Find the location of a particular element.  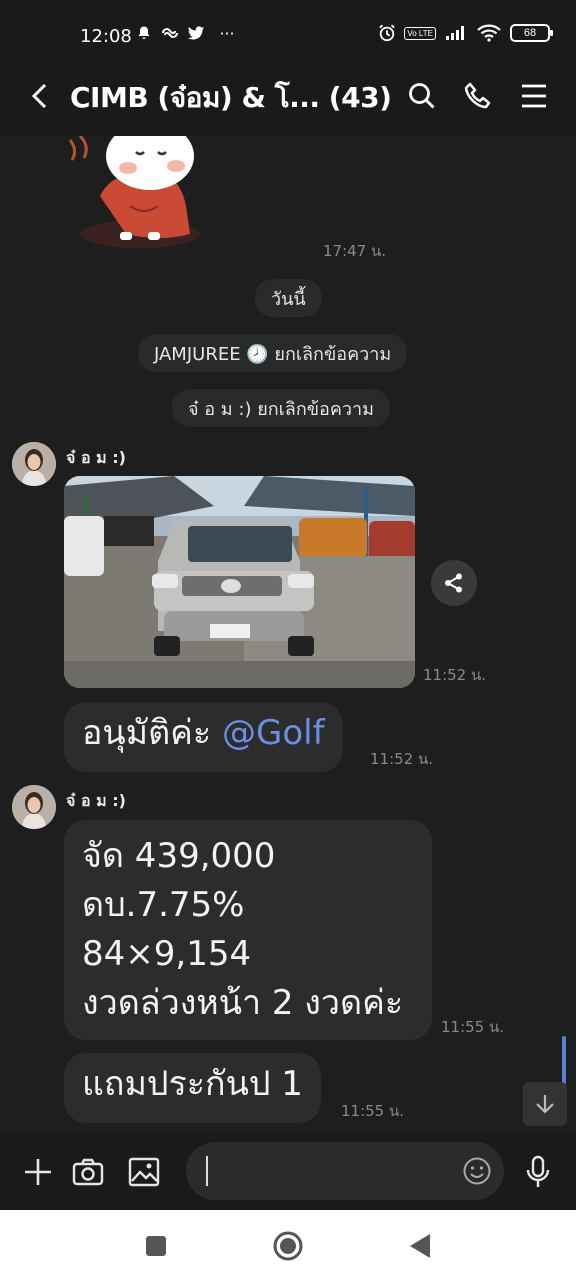

menu-button is located at coordinates (534, 96).